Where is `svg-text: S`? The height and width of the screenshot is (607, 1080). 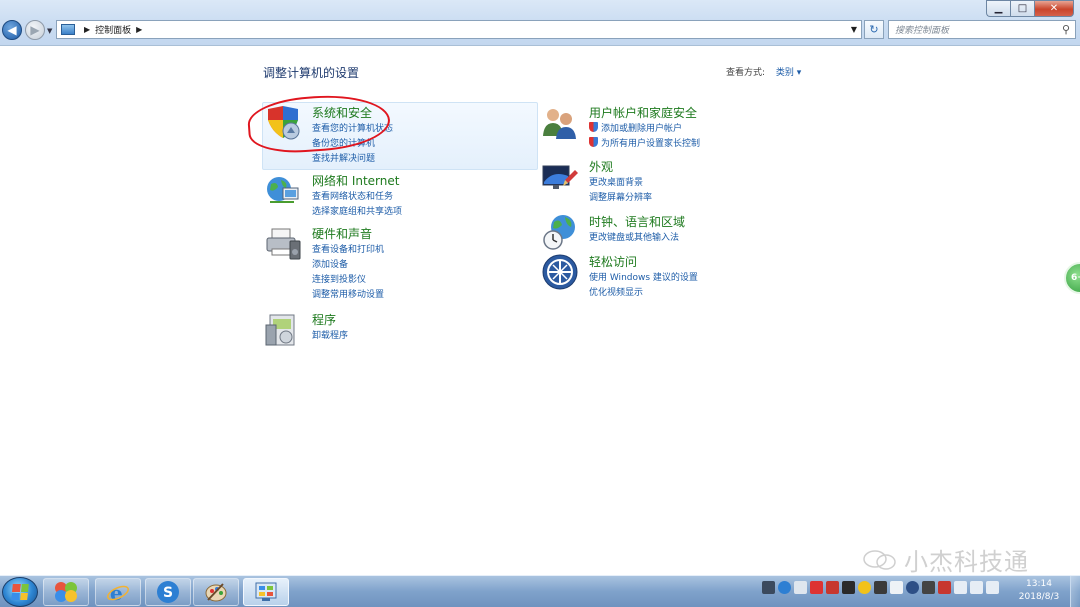 svg-text: S is located at coordinates (168, 593).